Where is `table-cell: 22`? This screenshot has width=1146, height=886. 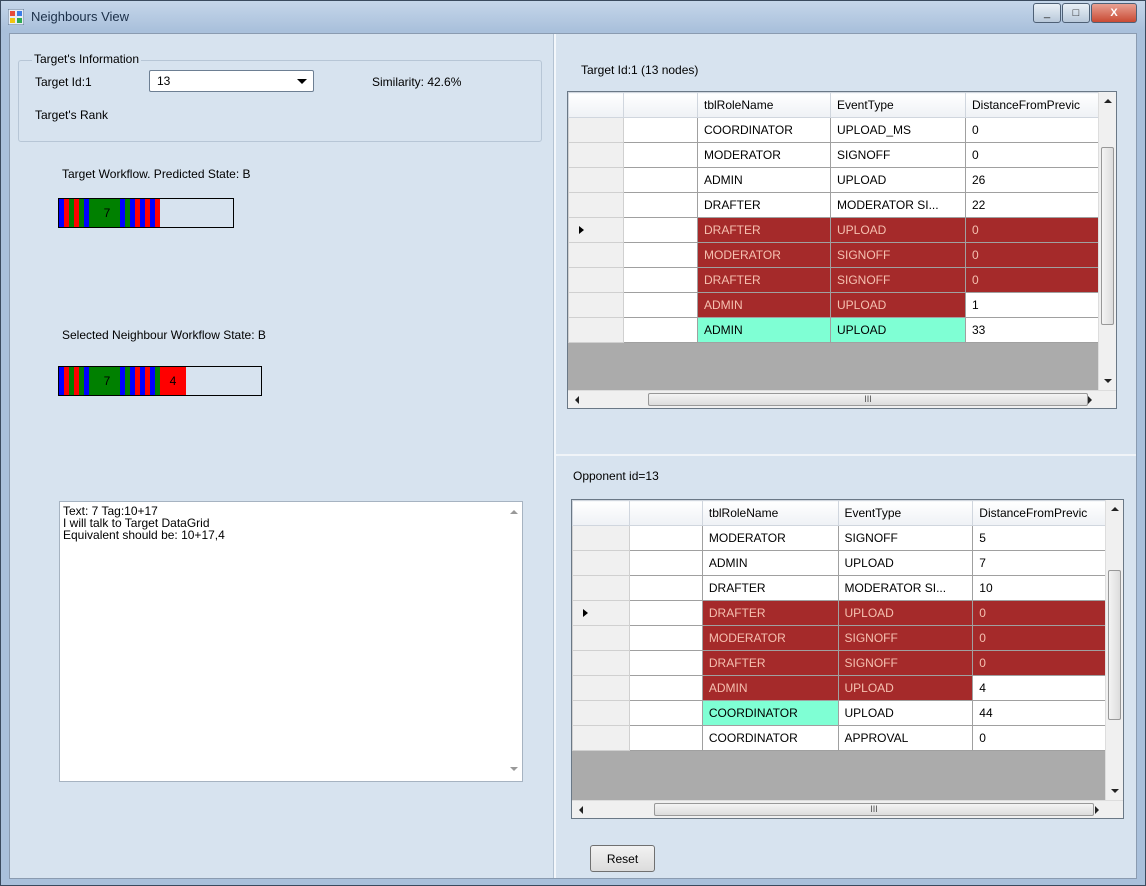 table-cell: 22 is located at coordinates (1040, 205).